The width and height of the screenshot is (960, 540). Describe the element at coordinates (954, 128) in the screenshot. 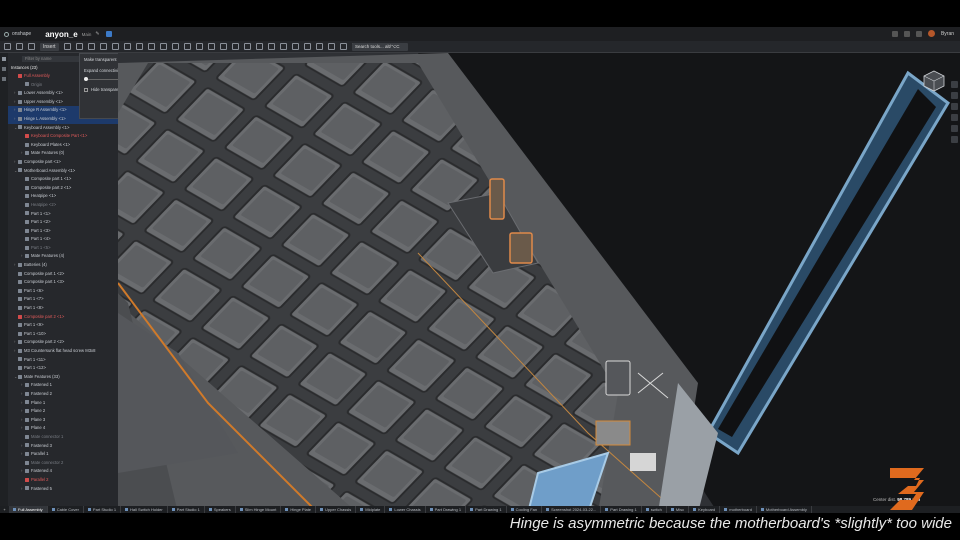

I see `bom-icon` at that location.